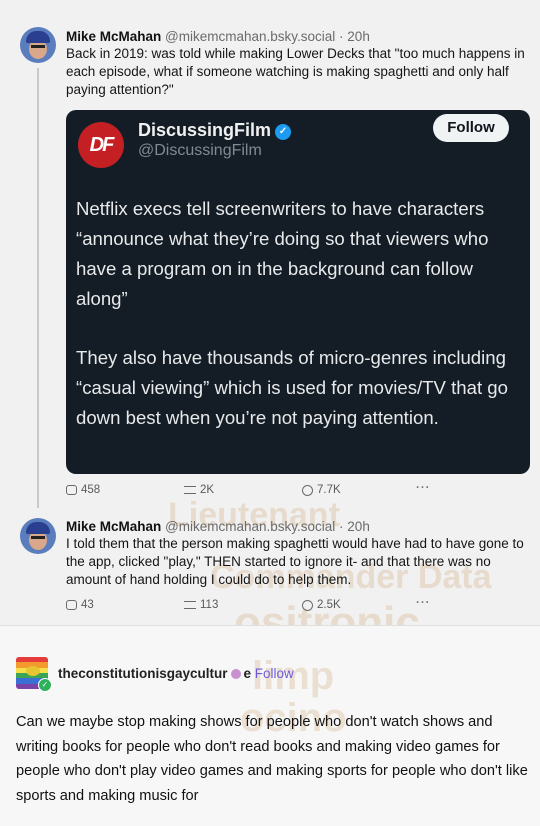 This screenshot has height=826, width=540. What do you see at coordinates (274, 673) in the screenshot?
I see `tumblr-follow-button: Follow` at bounding box center [274, 673].